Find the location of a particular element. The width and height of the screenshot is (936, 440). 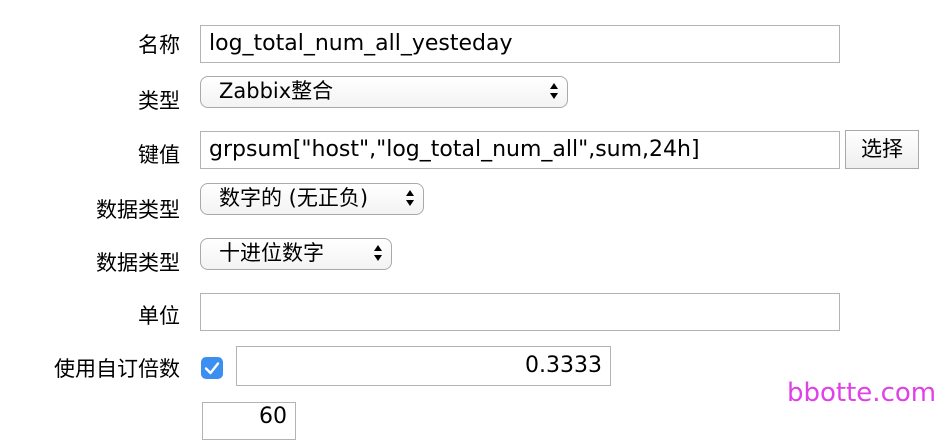

checkmark-icon is located at coordinates (212, 368).